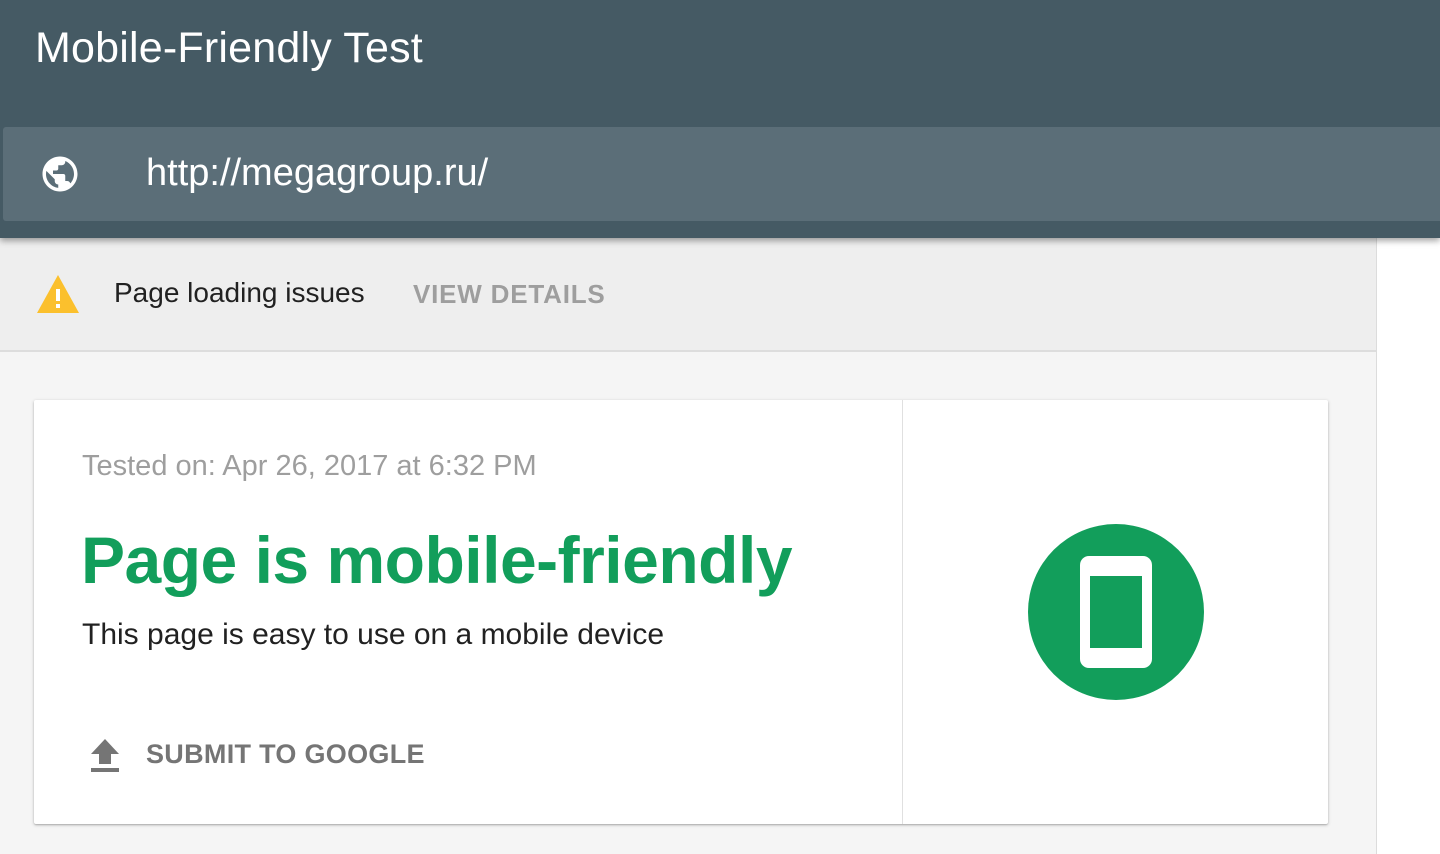 The image size is (1440, 854). Describe the element at coordinates (309, 466) in the screenshot. I see `tested-on-timestamp: Tested on: Apr 26, 2017 at 6:32 PM` at that location.